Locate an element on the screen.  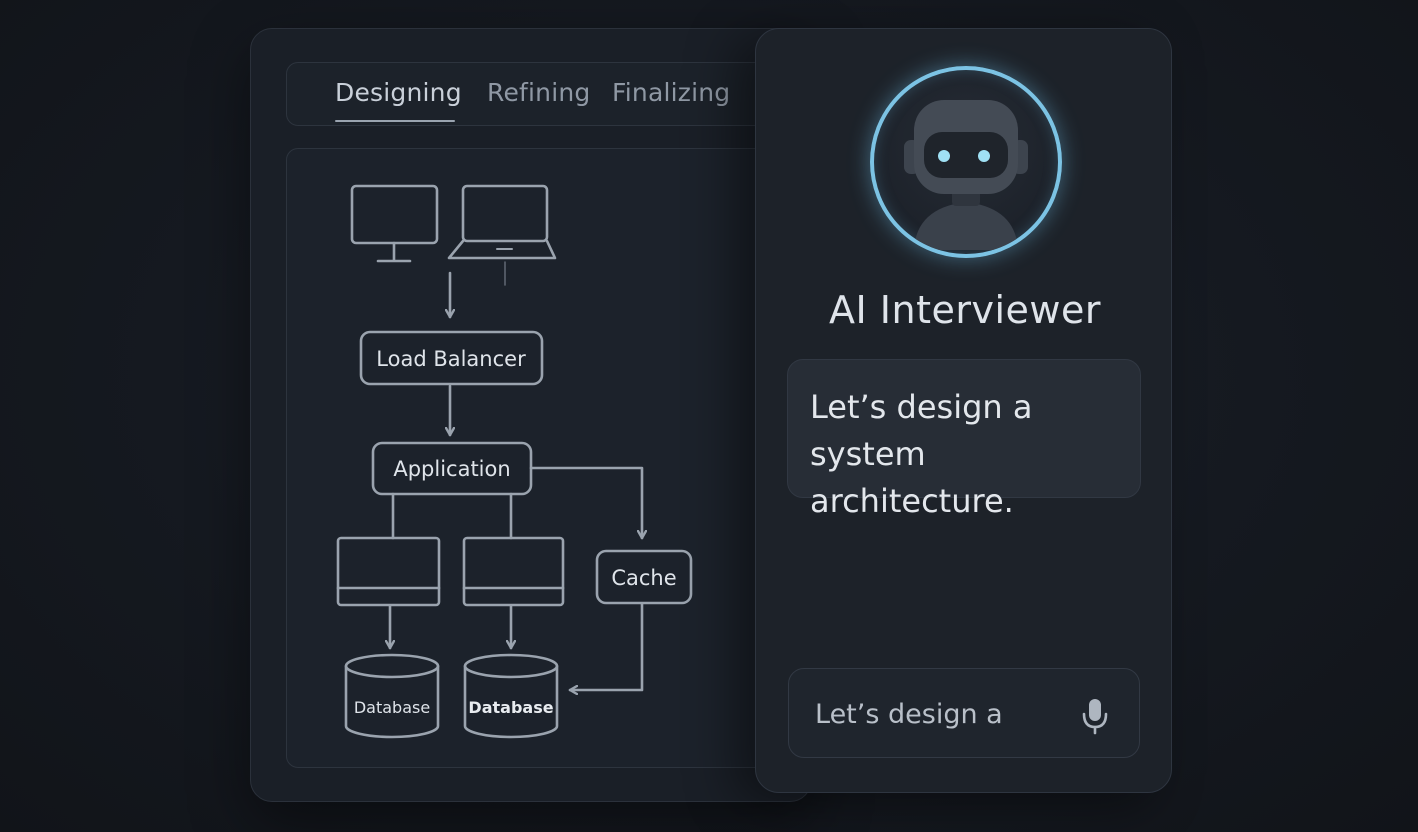
load-balancer-label: Load Balancer is located at coordinates (451, 359).